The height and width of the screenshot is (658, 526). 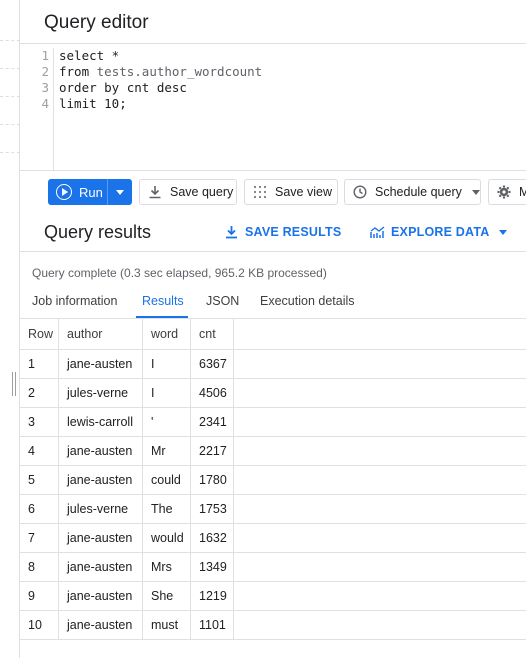 What do you see at coordinates (202, 192) in the screenshot?
I see `save-query-label: Save query` at bounding box center [202, 192].